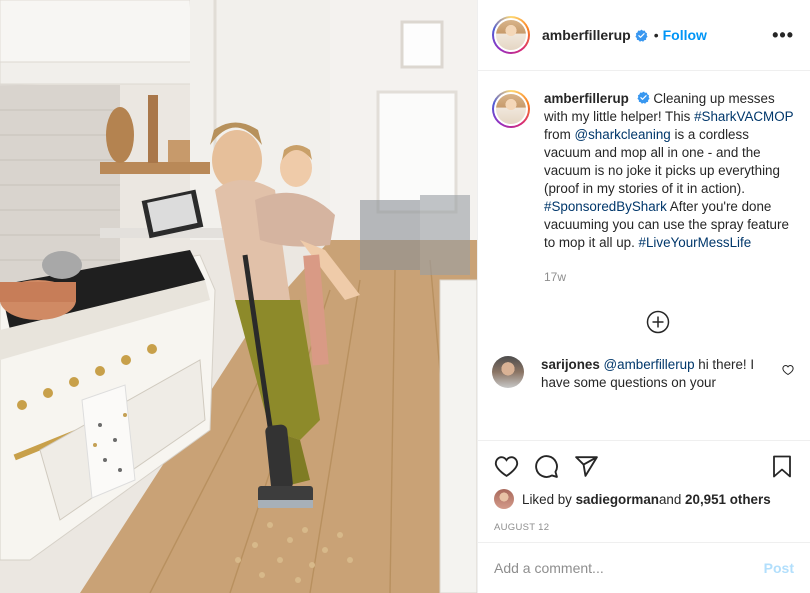 The image size is (810, 593). I want to click on post-comment-button: Post, so click(779, 568).